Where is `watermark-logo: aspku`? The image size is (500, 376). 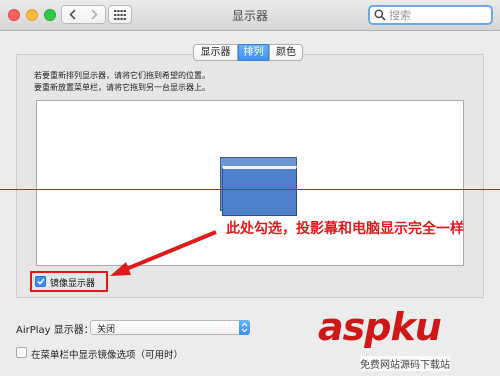 watermark-logo: aspku is located at coordinates (380, 327).